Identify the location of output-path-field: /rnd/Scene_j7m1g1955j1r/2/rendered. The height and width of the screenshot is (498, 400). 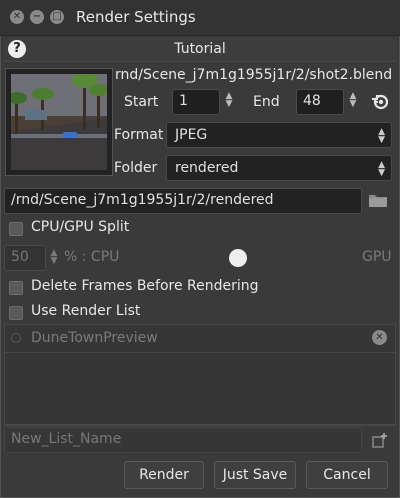
(183, 201).